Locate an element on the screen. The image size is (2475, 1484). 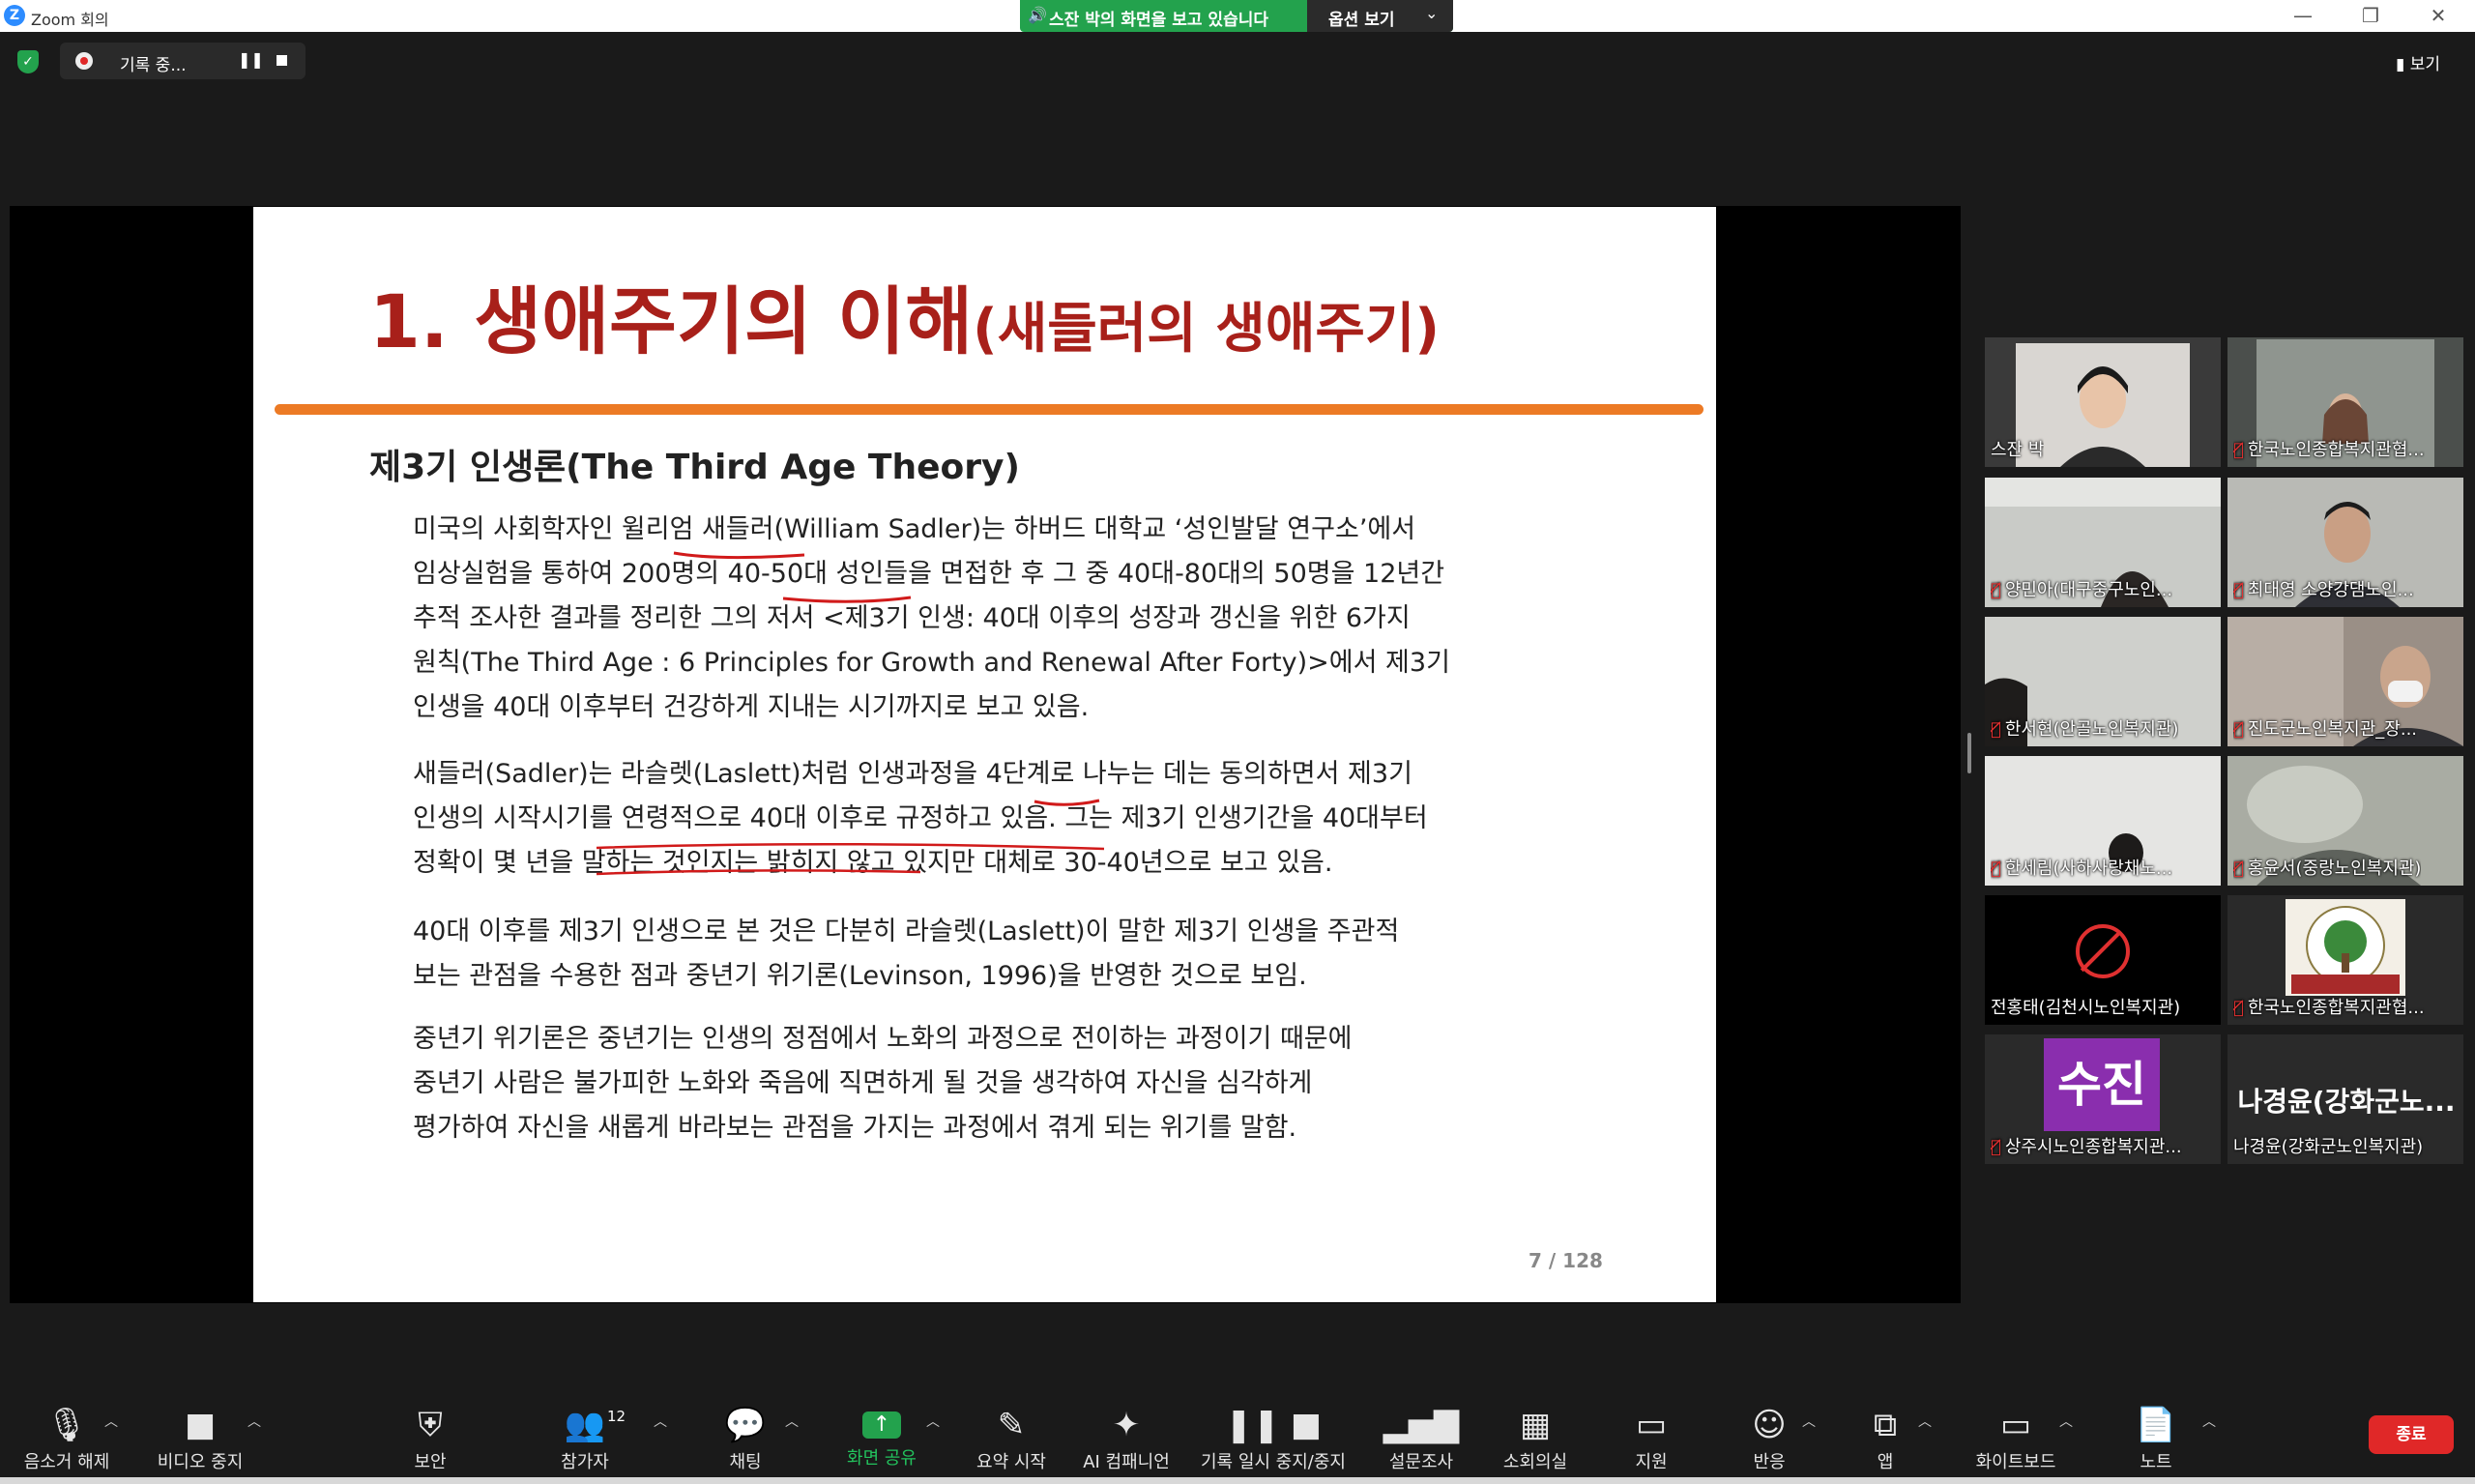
participants-options-caret: ︿ is located at coordinates (660, 1421).